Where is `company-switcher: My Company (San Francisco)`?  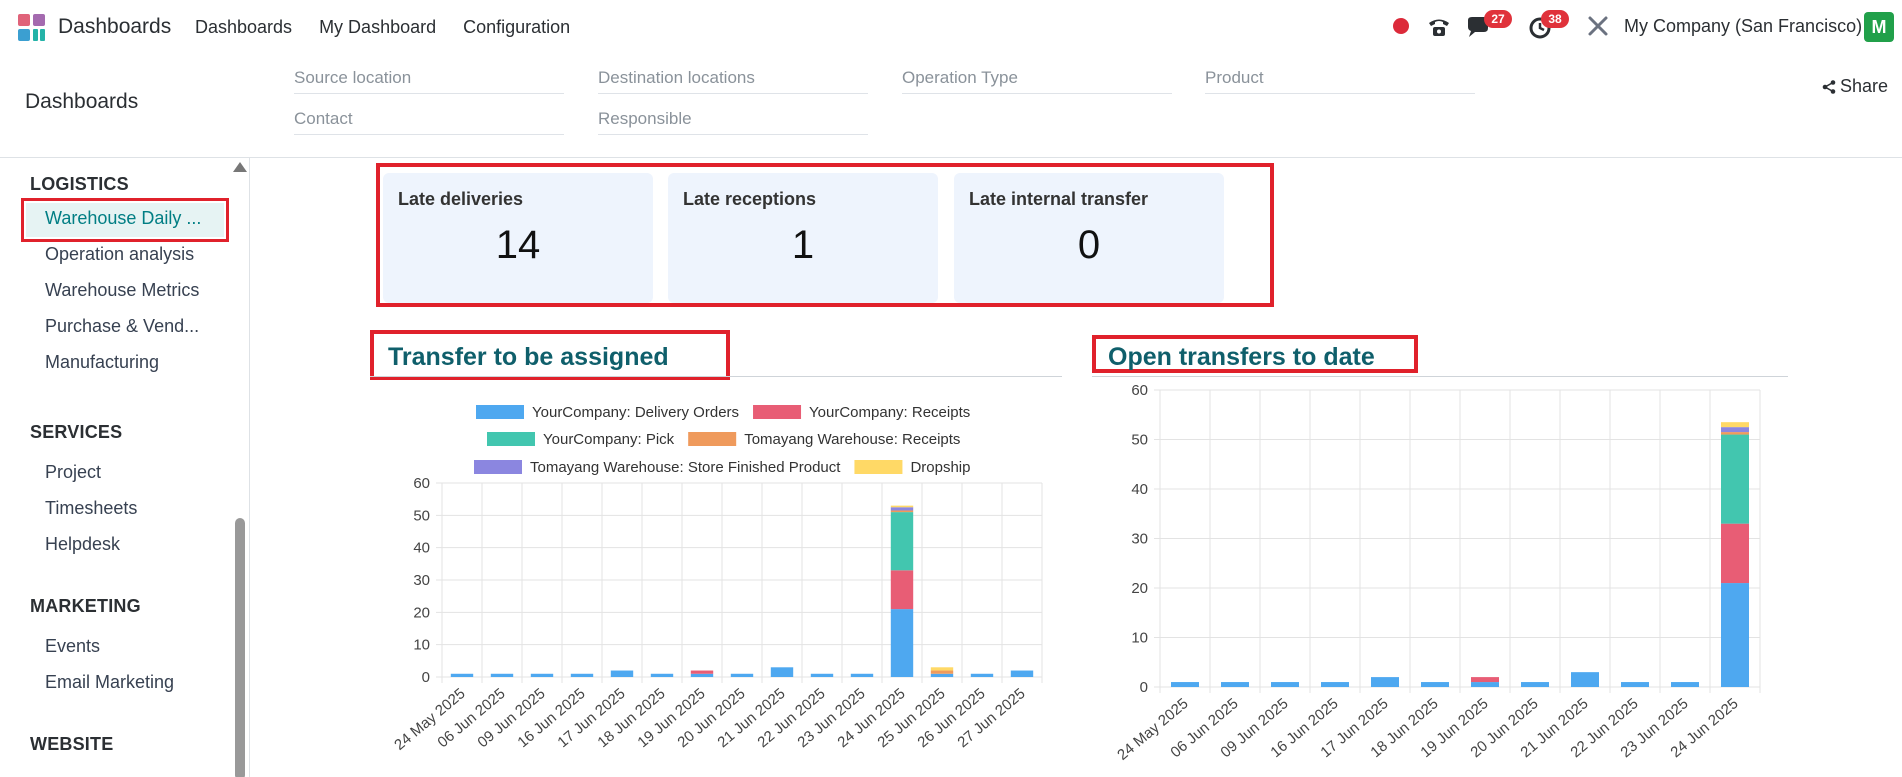
company-switcher: My Company (San Francisco) is located at coordinates (1743, 26).